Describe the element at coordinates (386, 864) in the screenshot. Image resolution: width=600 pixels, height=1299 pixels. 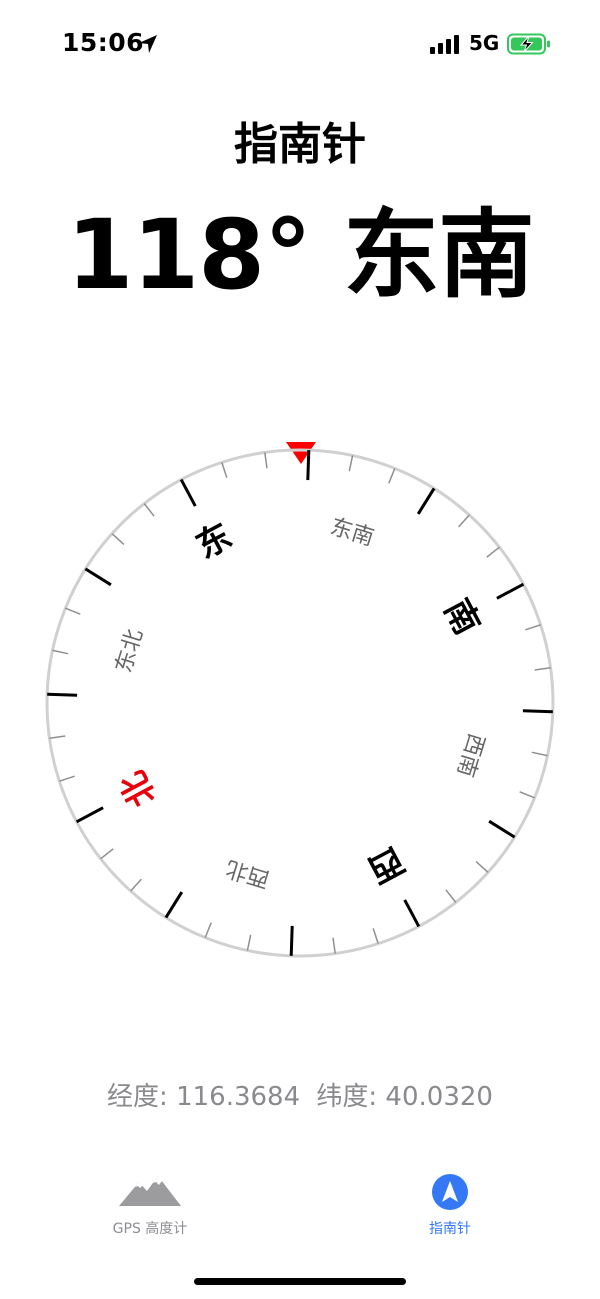
I see `label-west: 西` at that location.